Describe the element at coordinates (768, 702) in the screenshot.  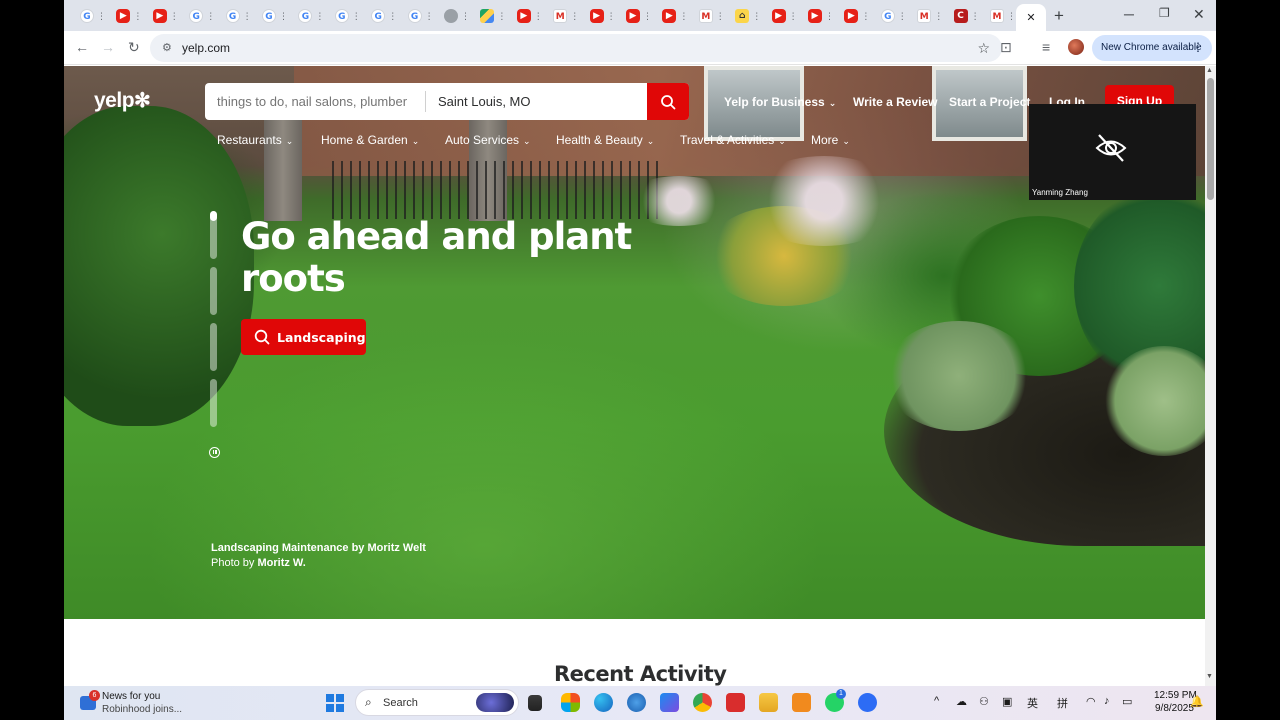
I see `file-explorer-icon` at that location.